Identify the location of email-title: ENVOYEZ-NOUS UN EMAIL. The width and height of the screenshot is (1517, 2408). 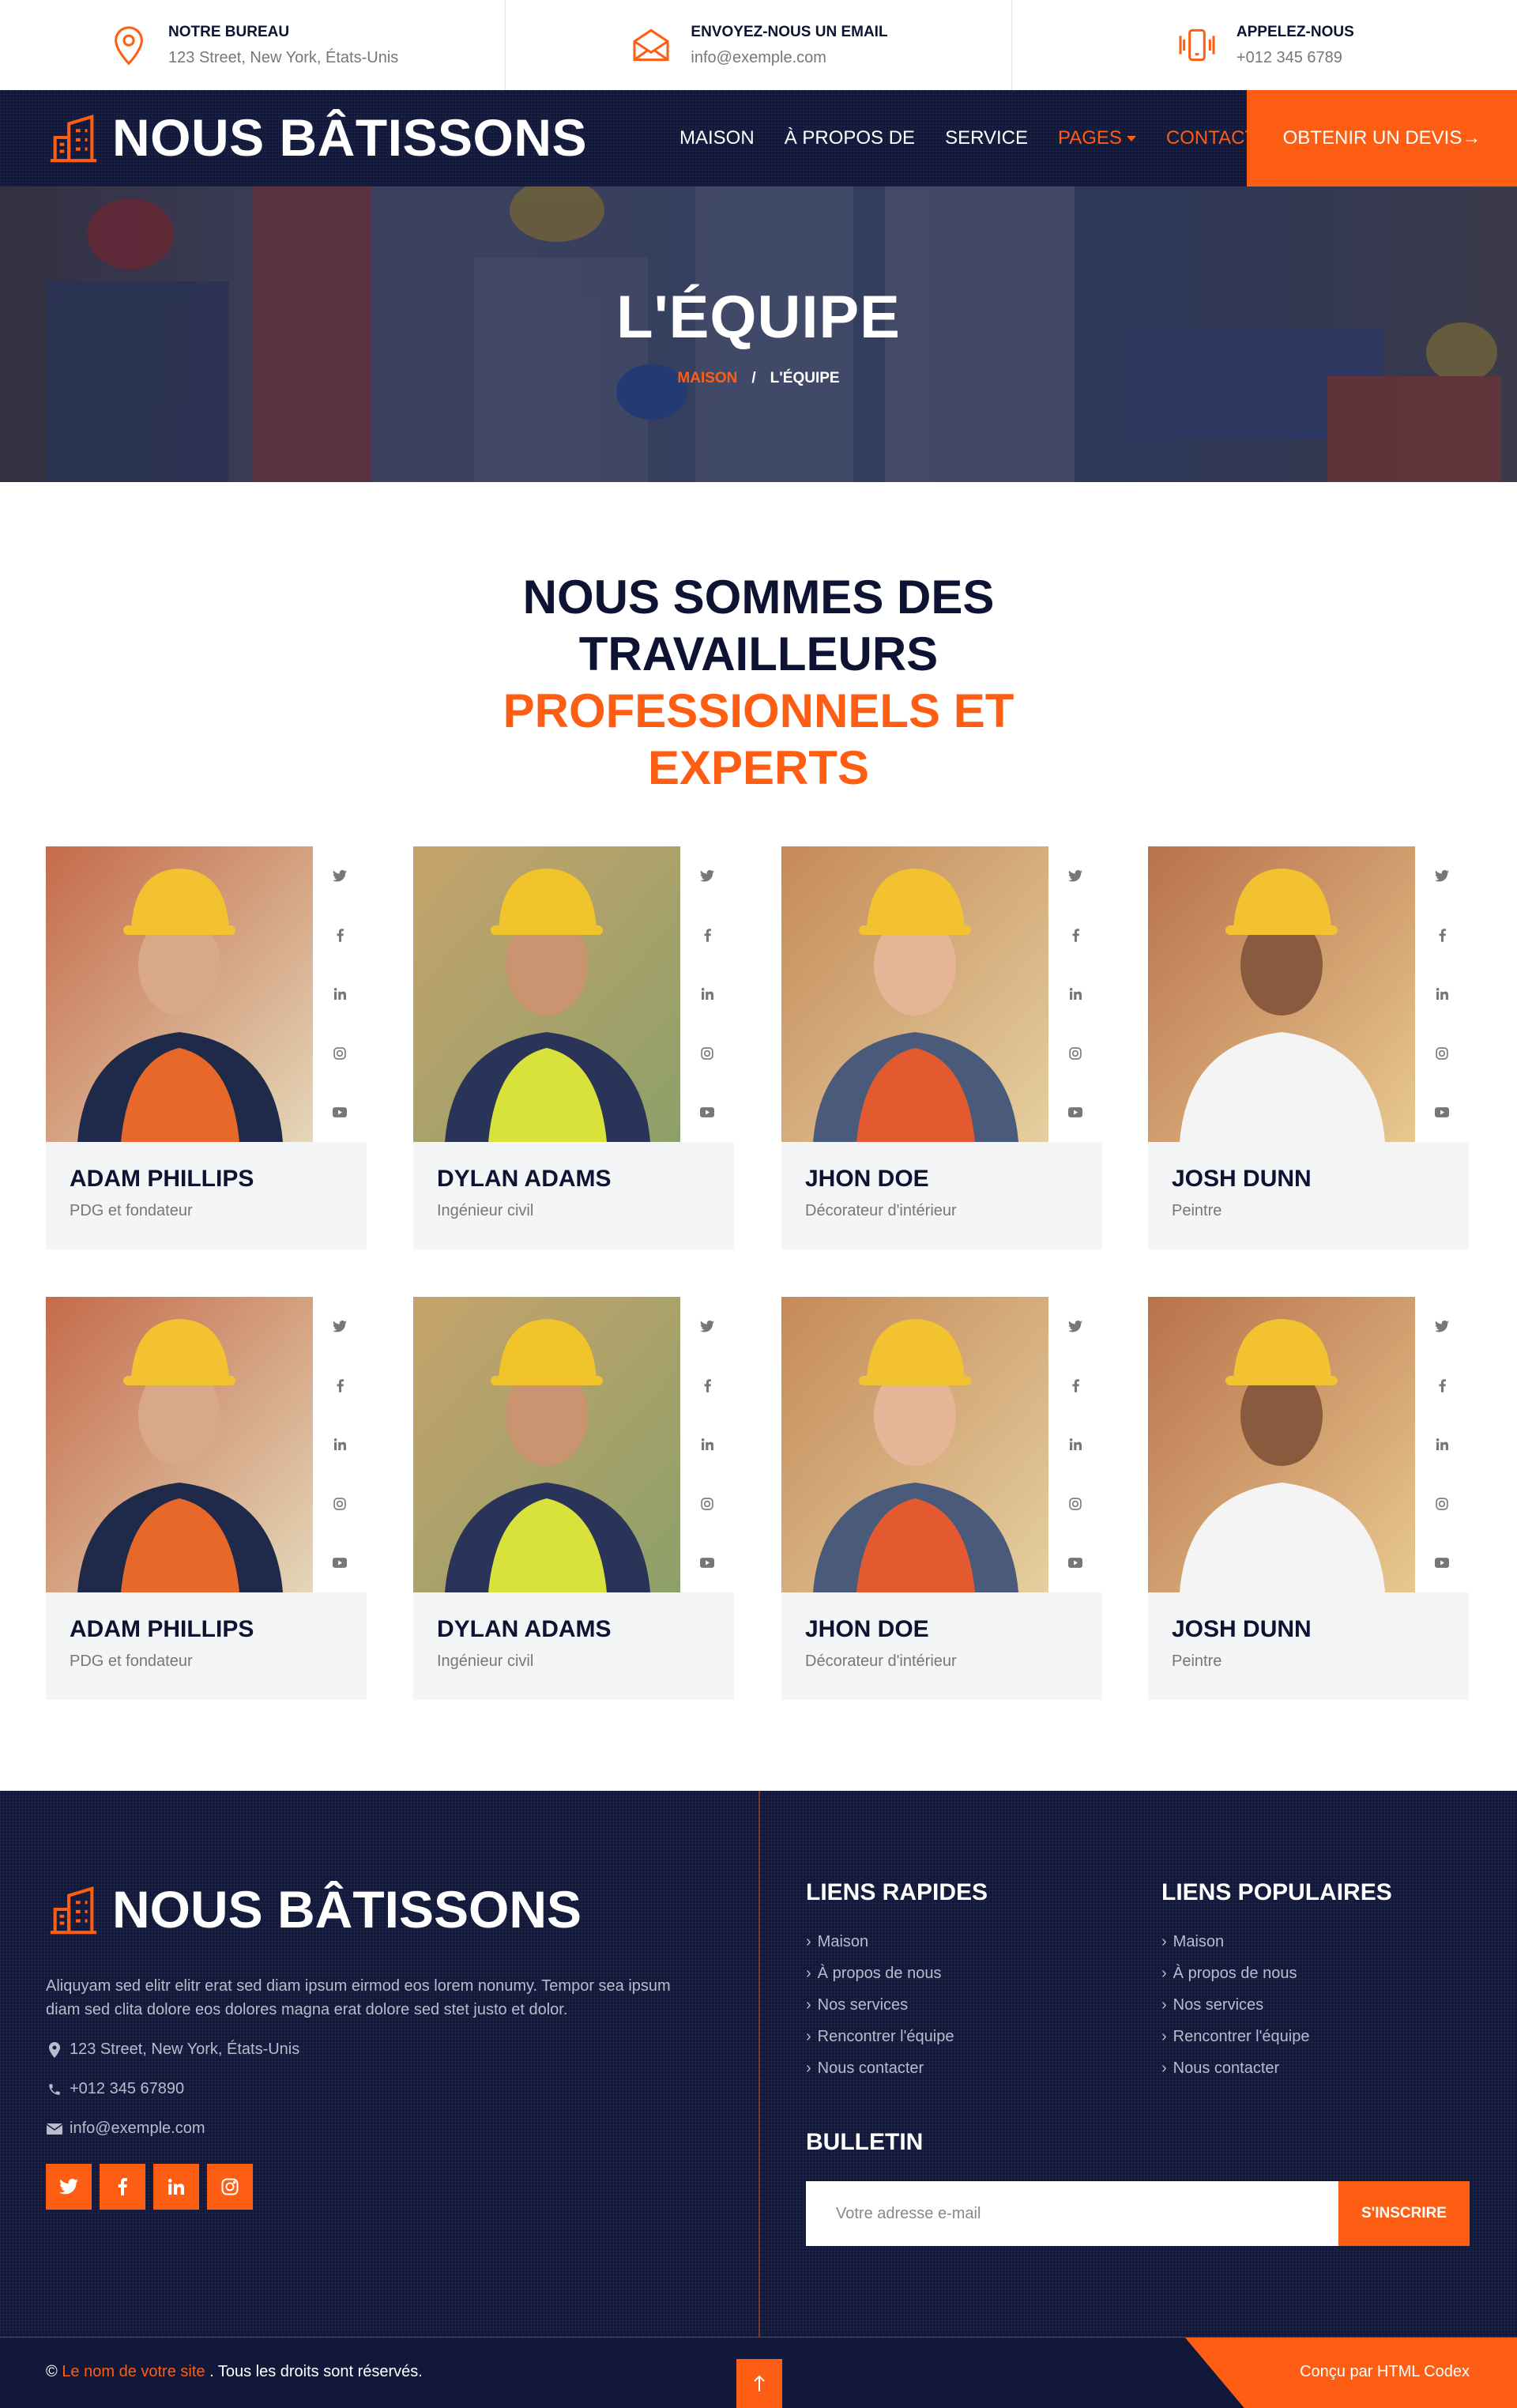
(790, 32).